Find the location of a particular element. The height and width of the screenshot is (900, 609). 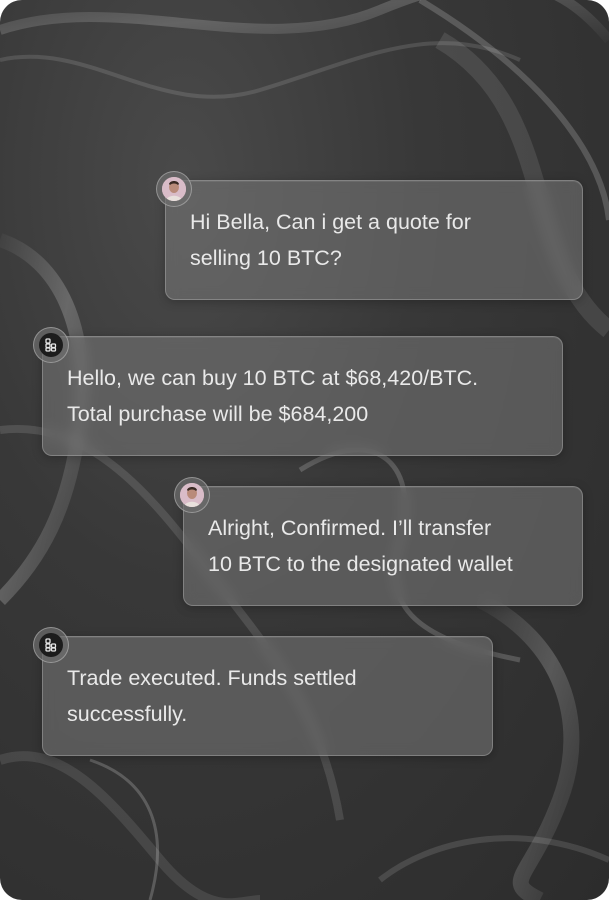

message-text: Hi Bella, Can i get a quote for is located at coordinates (330, 222).